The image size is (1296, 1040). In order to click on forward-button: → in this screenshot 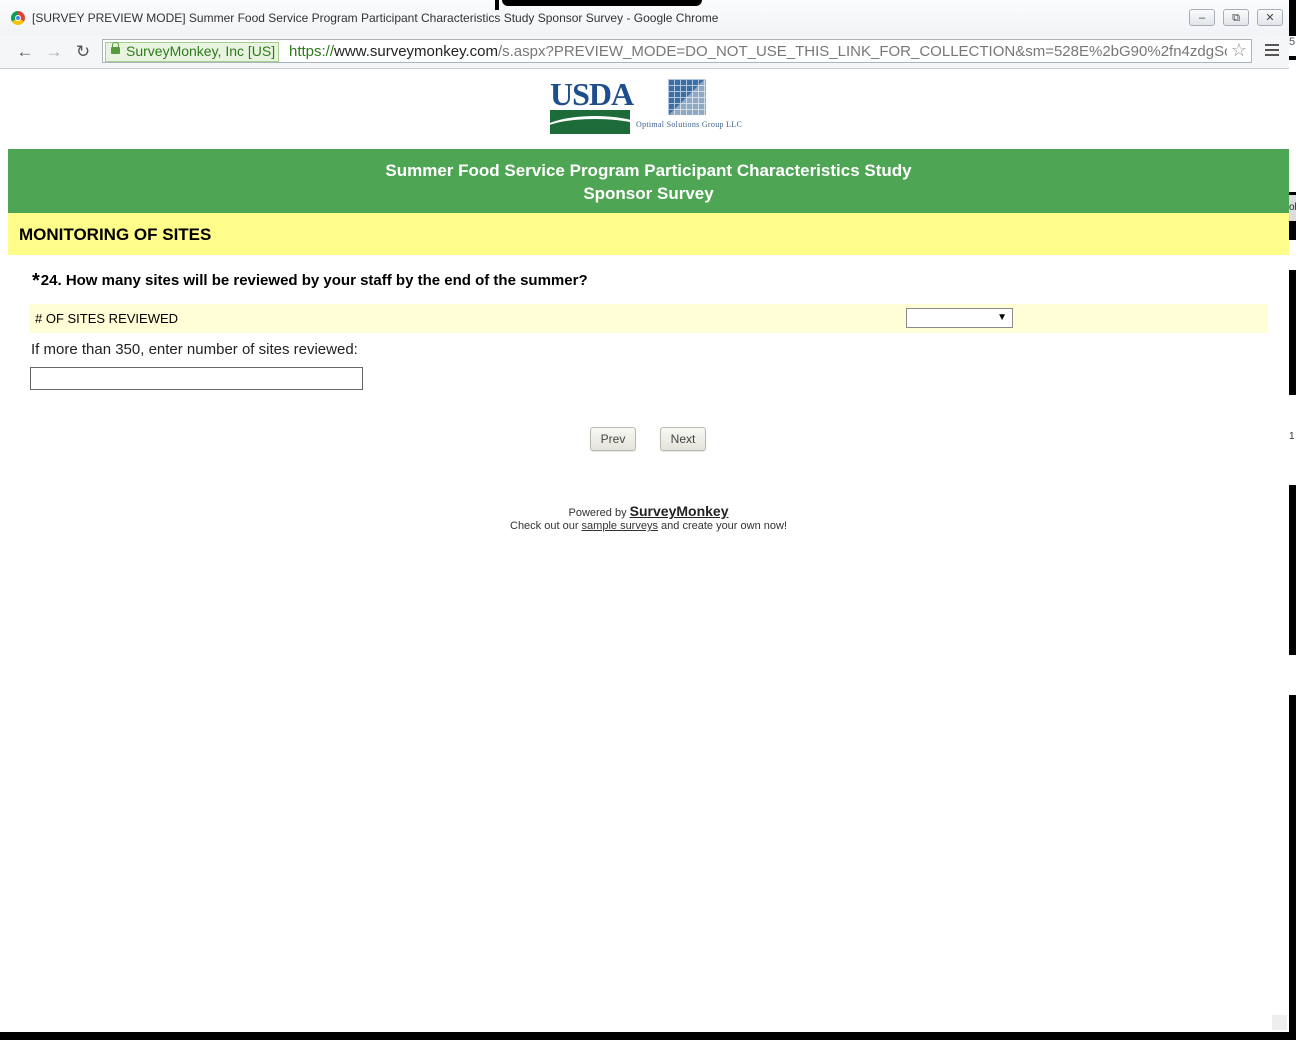, I will do `click(54, 52)`.